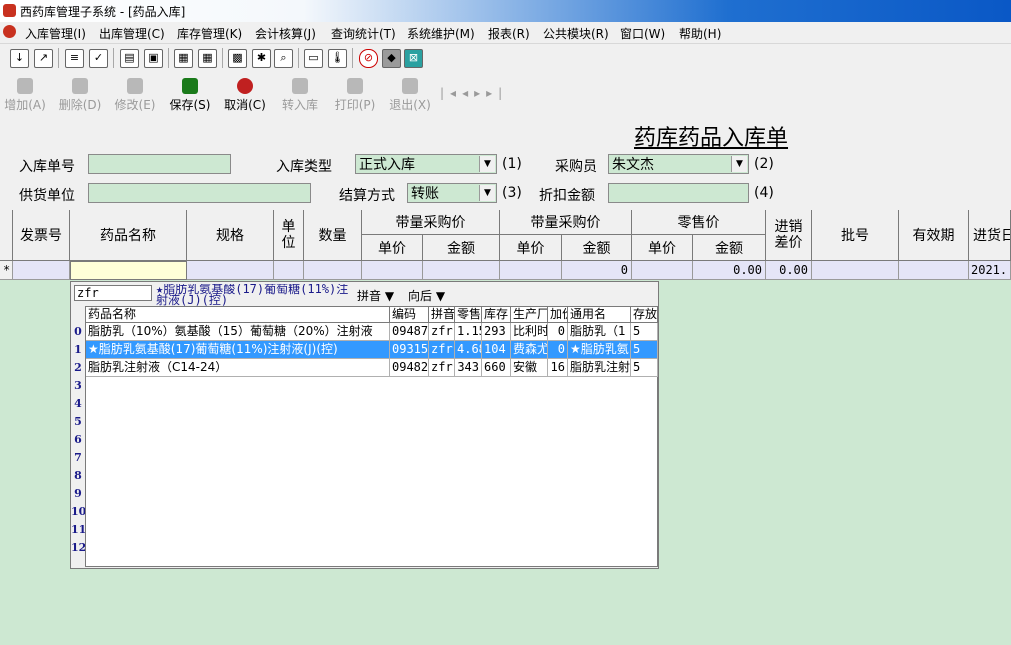  Describe the element at coordinates (442, 350) in the screenshot. I see `lookup-row-1-pinyin: zfr` at that location.